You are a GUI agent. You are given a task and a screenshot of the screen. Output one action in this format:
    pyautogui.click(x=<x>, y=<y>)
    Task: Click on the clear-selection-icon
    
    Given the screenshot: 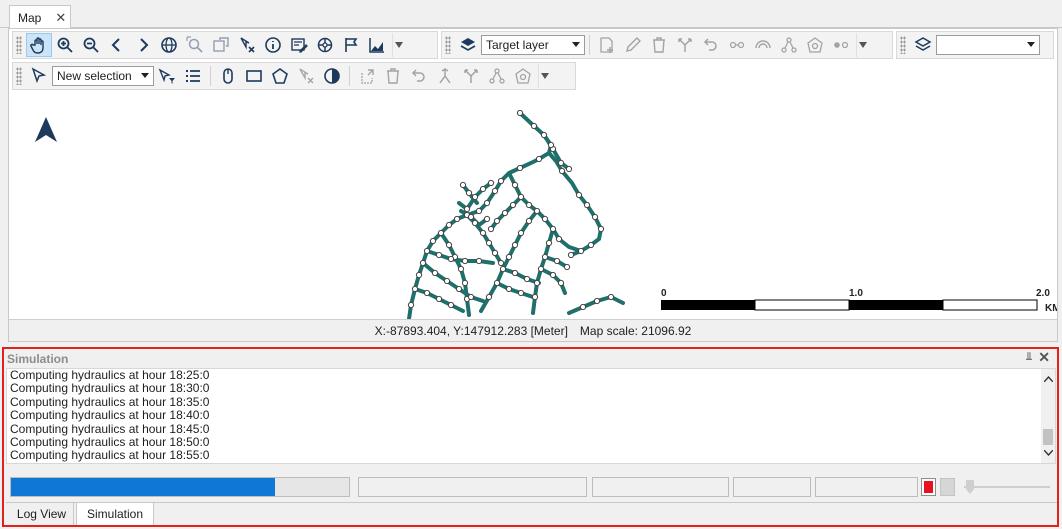 What is the action you would take?
    pyautogui.click(x=247, y=45)
    